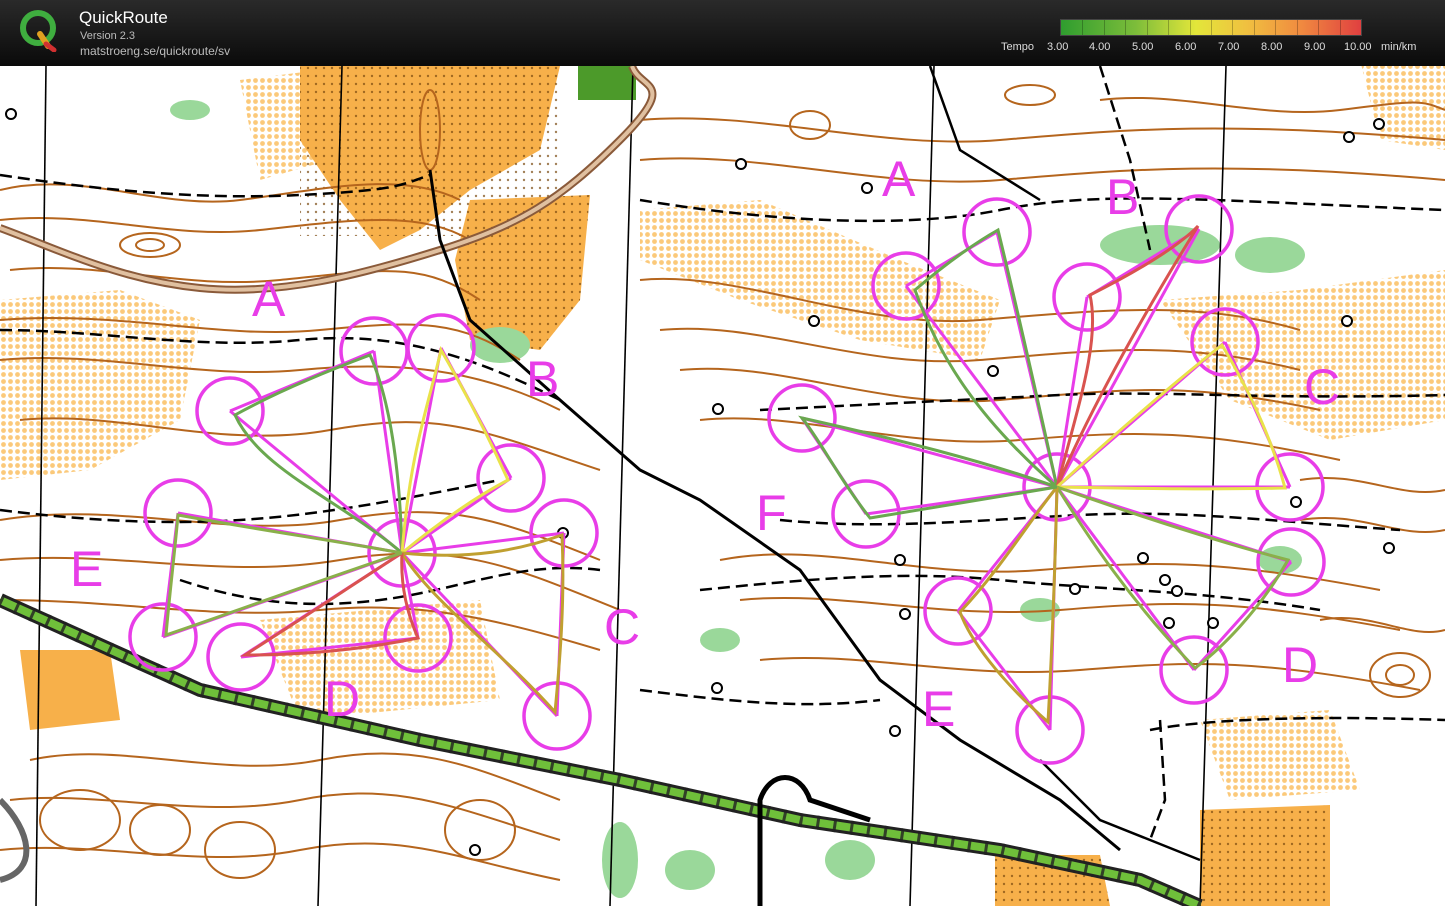  Describe the element at coordinates (1100, 47) in the screenshot. I see `pace-tick: 4.00` at that location.